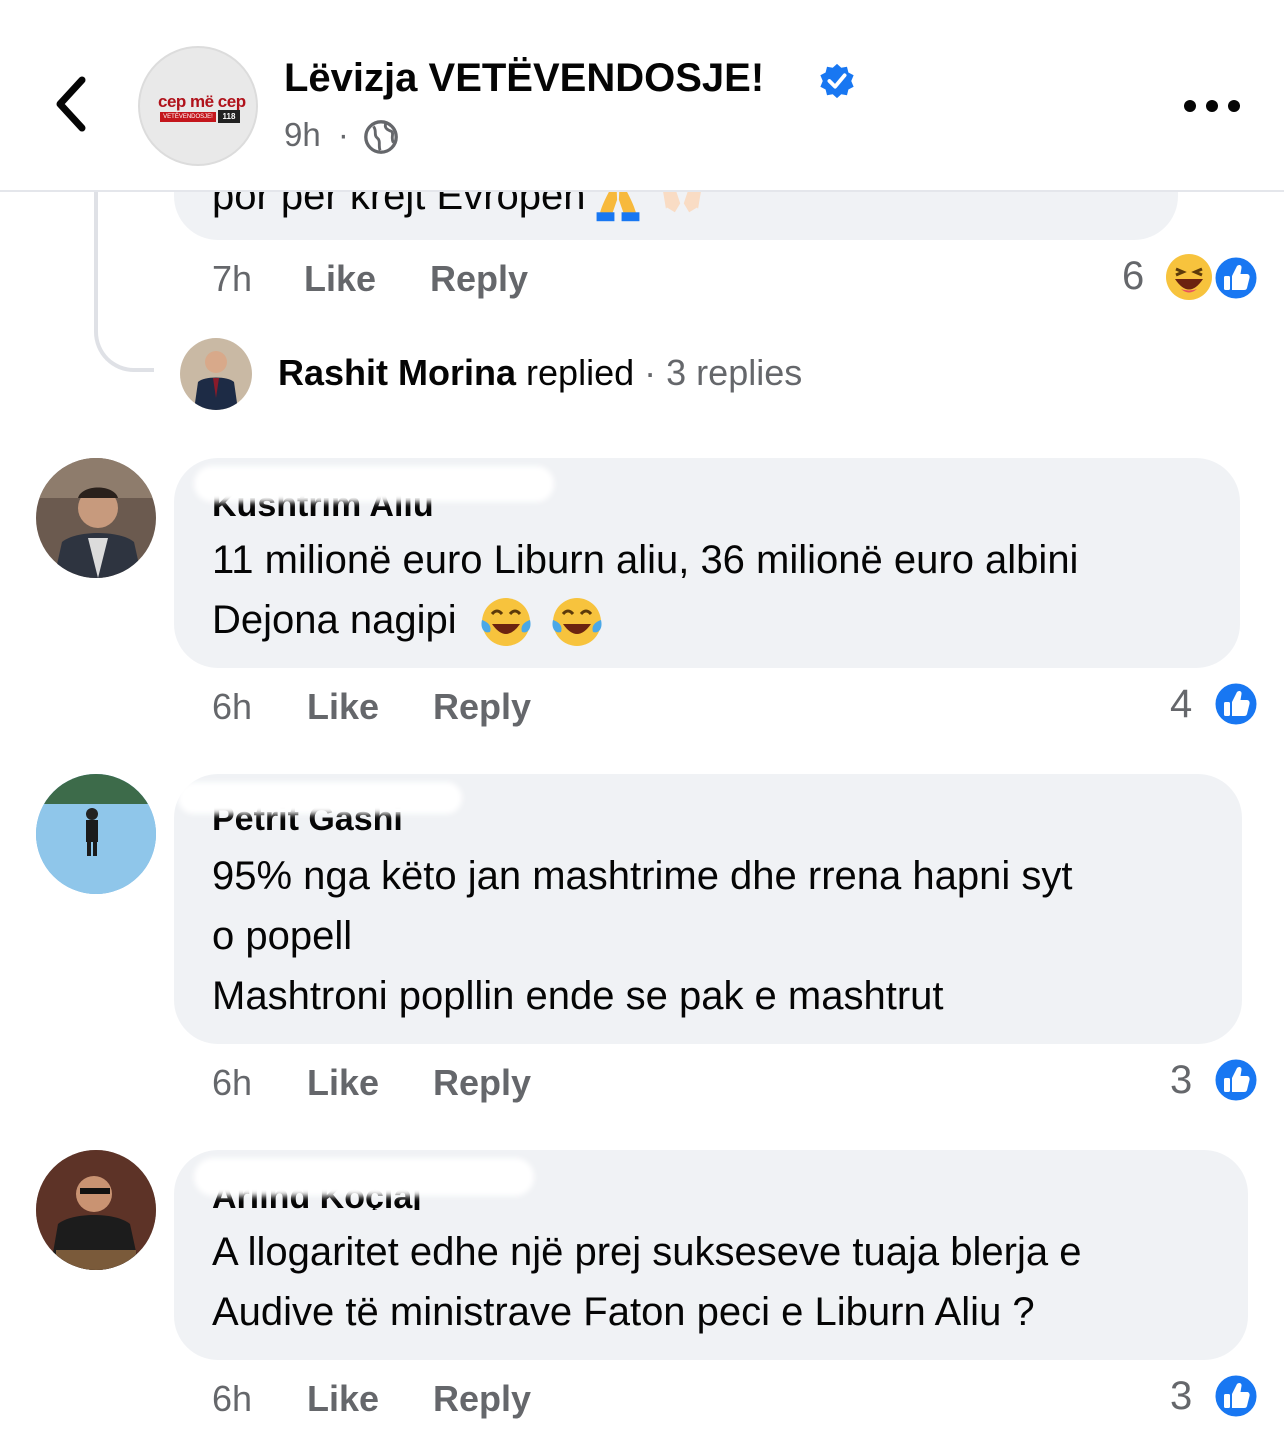 This screenshot has width=1284, height=1448. I want to click on replier-name: Rashit Morina, so click(397, 372).